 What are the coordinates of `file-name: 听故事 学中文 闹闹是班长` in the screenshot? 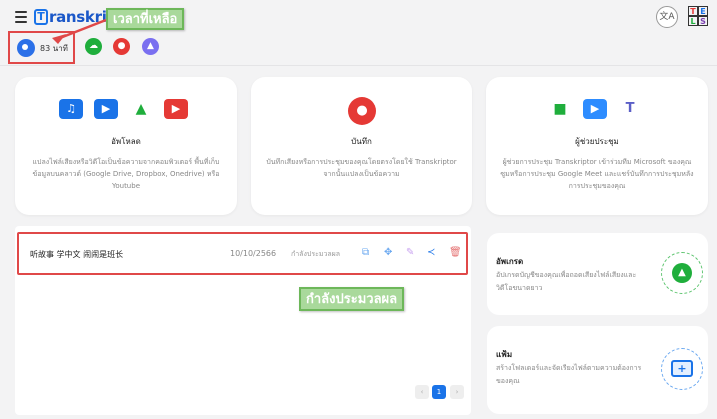 It's located at (76, 254).